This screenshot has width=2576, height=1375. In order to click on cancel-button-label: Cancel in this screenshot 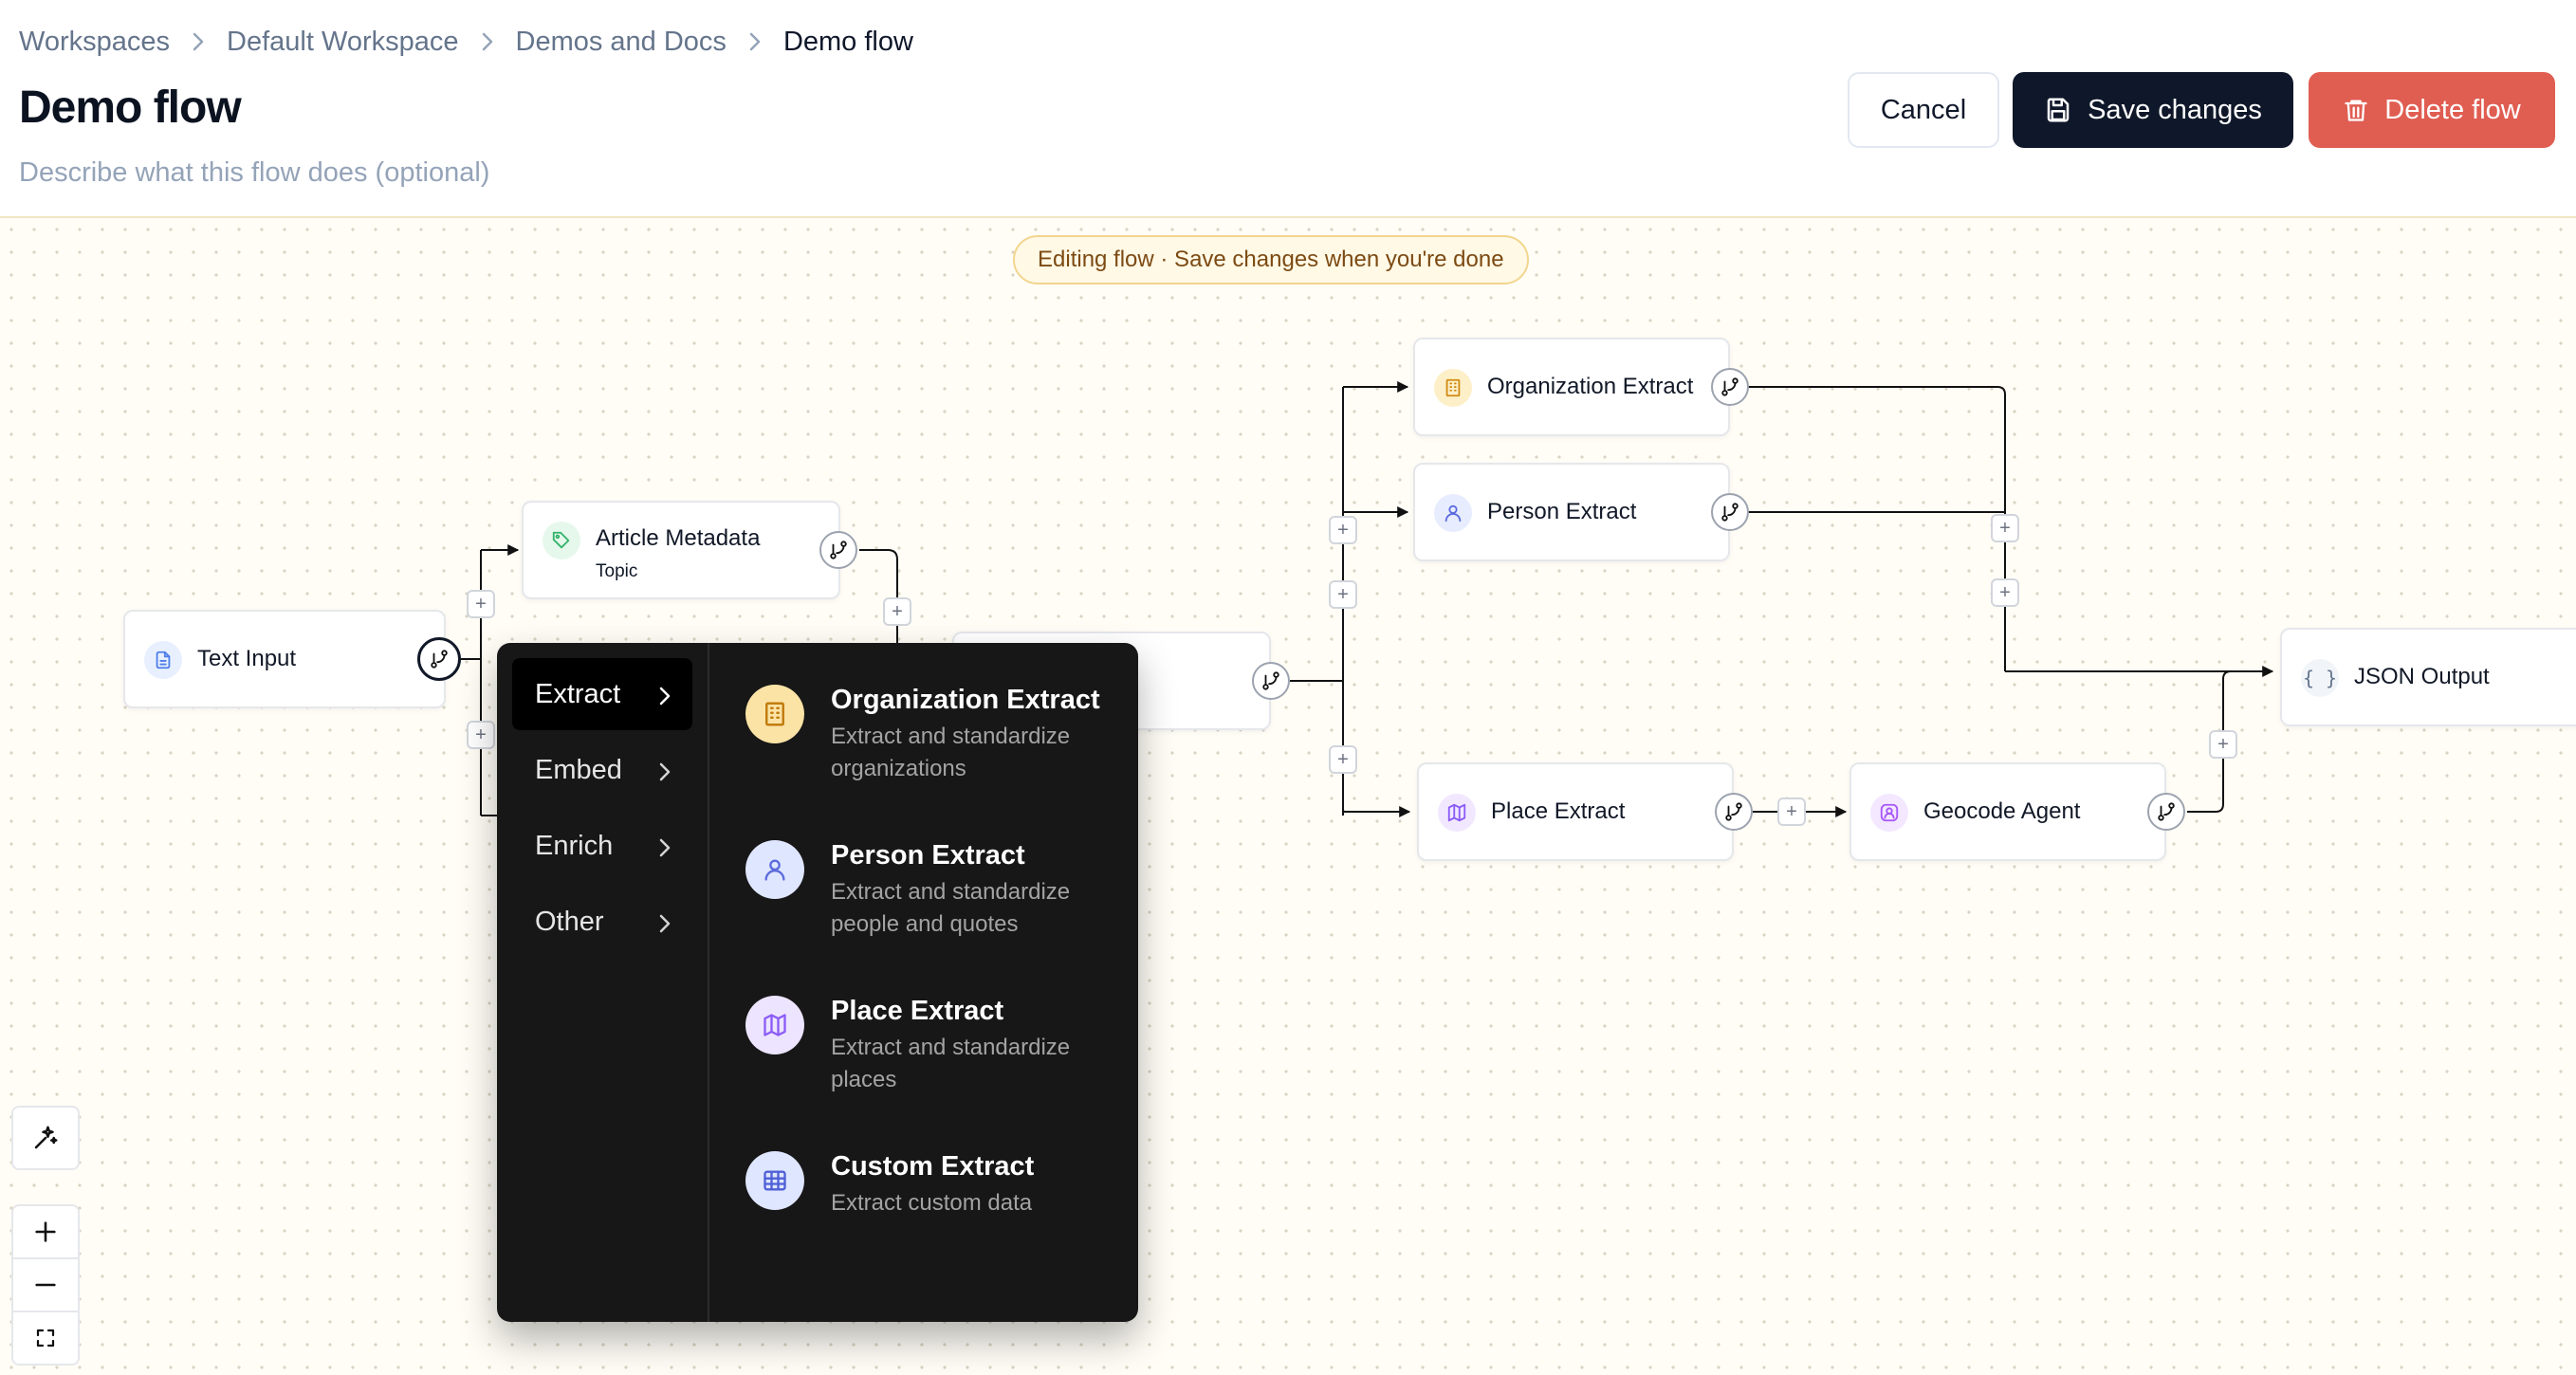, I will do `click(1923, 109)`.